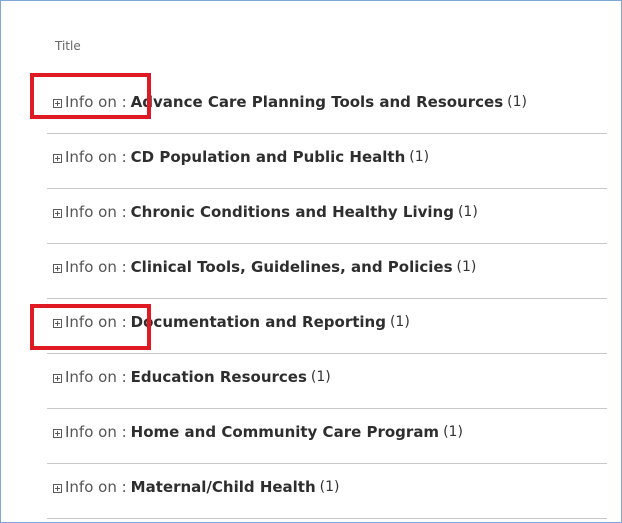 This screenshot has width=622, height=523. What do you see at coordinates (285, 432) in the screenshot?
I see `group-label: Home and Community Care Program` at bounding box center [285, 432].